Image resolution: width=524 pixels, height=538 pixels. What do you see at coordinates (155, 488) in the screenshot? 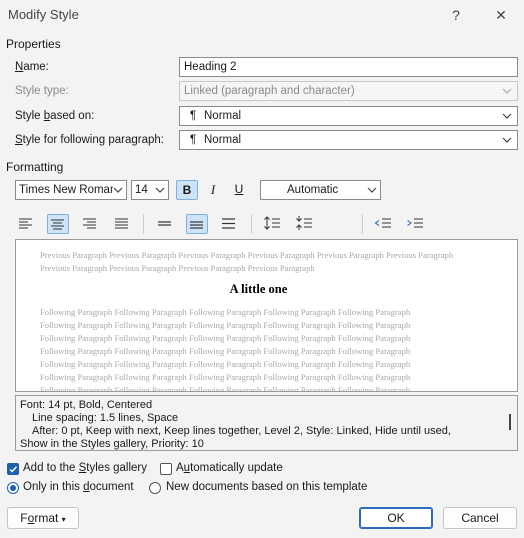
I see `new-documents-radio` at bounding box center [155, 488].